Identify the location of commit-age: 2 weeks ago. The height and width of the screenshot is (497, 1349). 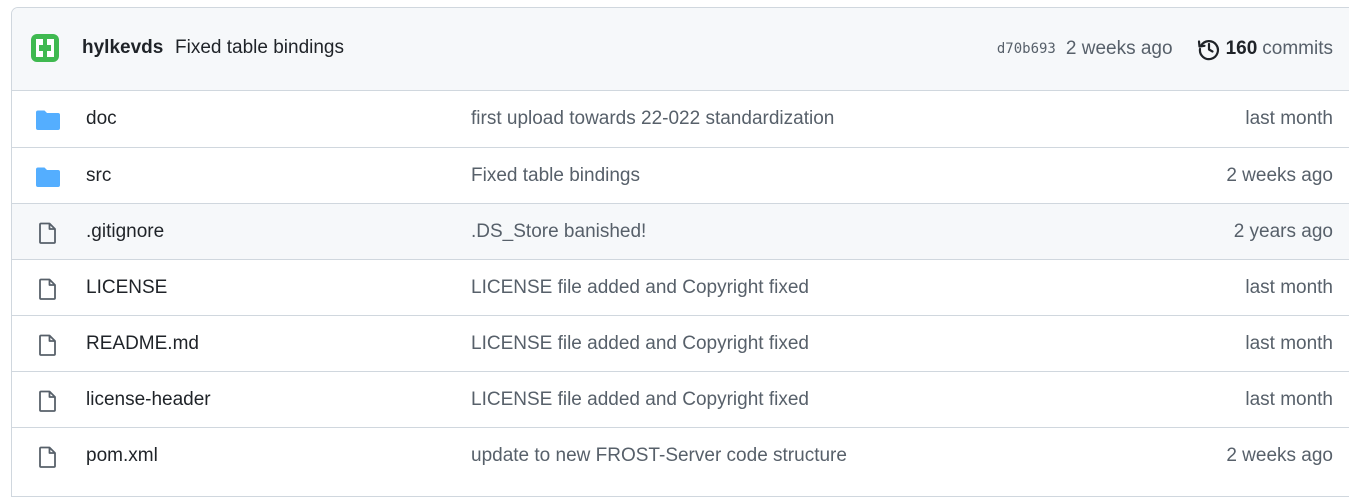
(1119, 48).